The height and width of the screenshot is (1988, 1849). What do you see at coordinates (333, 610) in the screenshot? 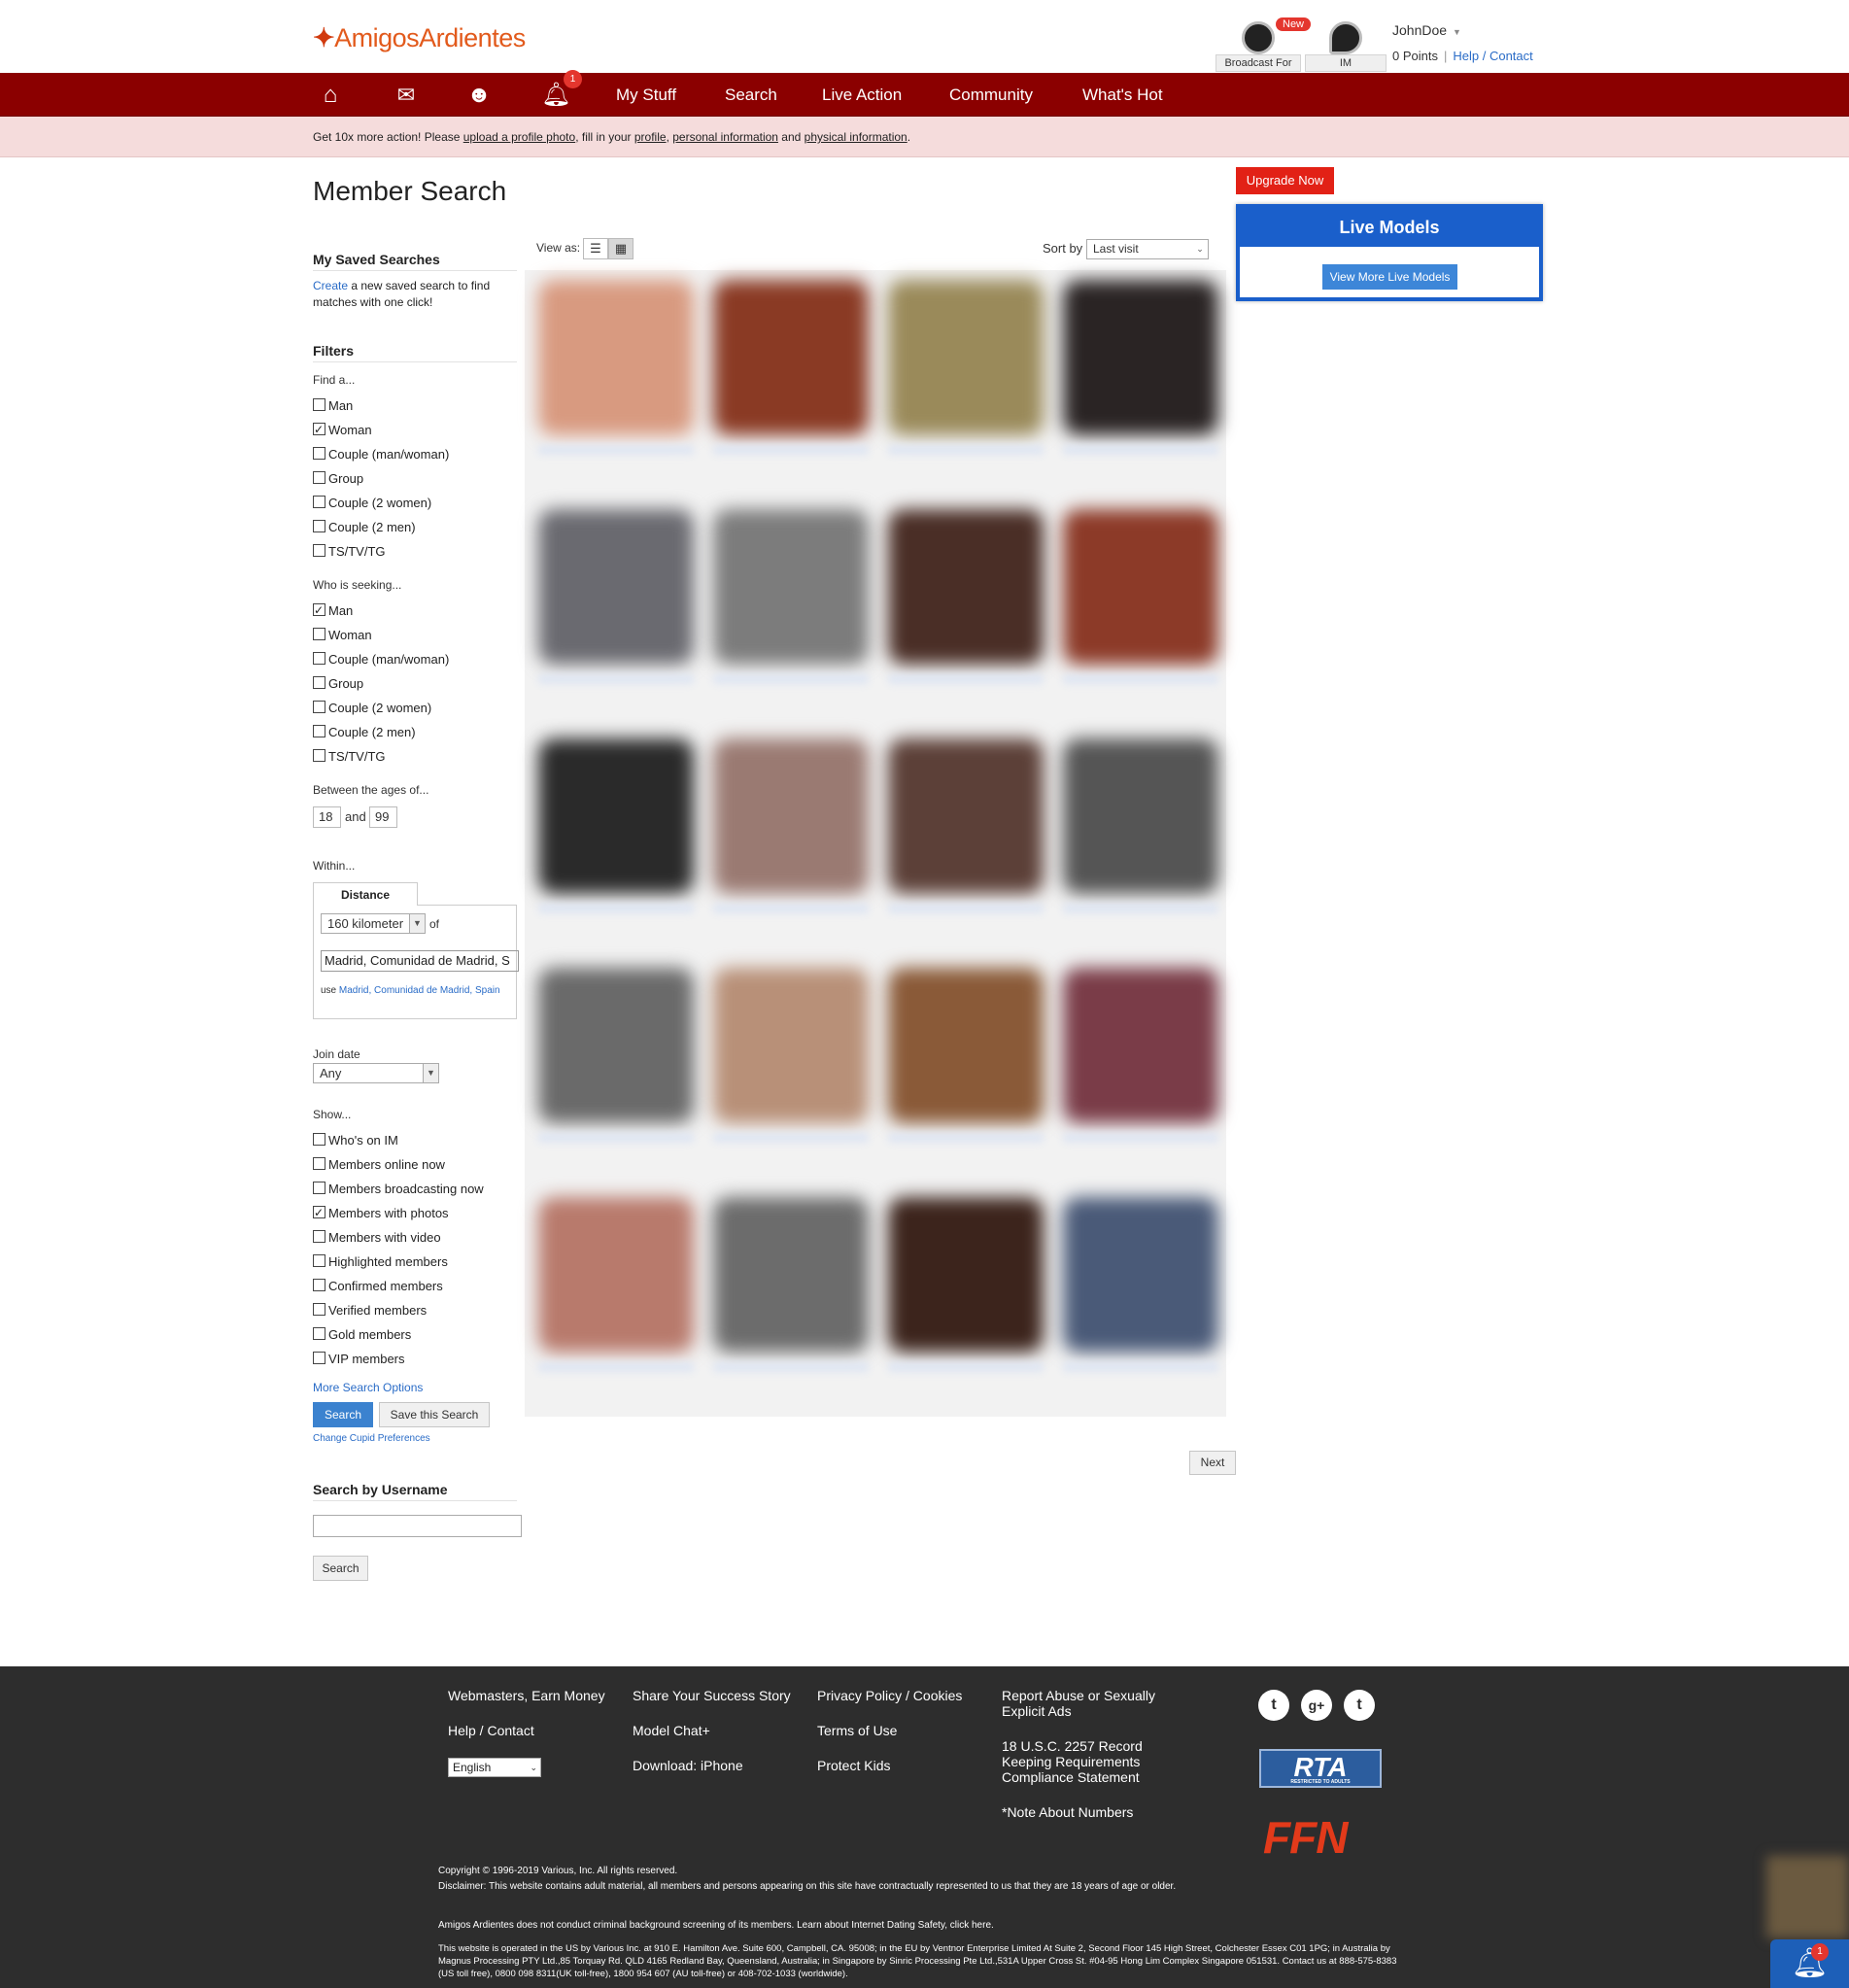
I see `seeking-option: Man` at bounding box center [333, 610].